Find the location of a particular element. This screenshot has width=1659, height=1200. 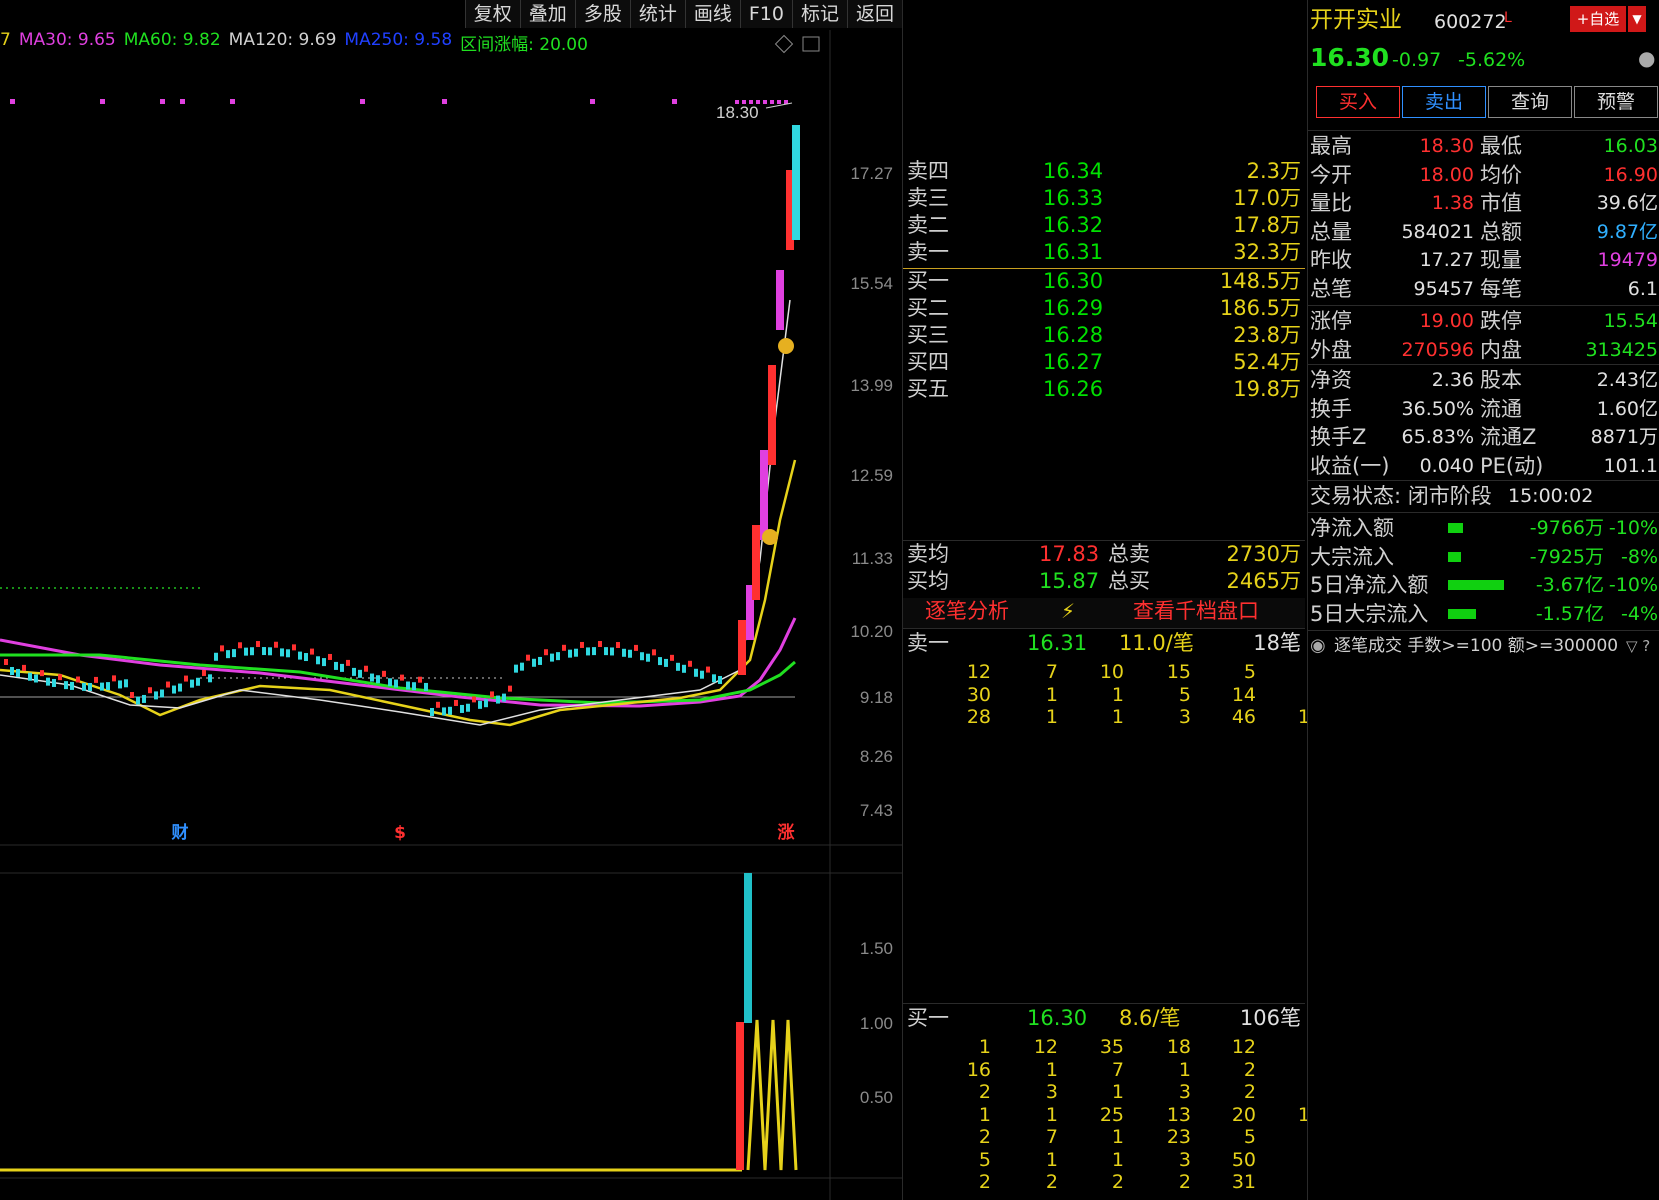

volume-indicator-line is located at coordinates (772, 1095).